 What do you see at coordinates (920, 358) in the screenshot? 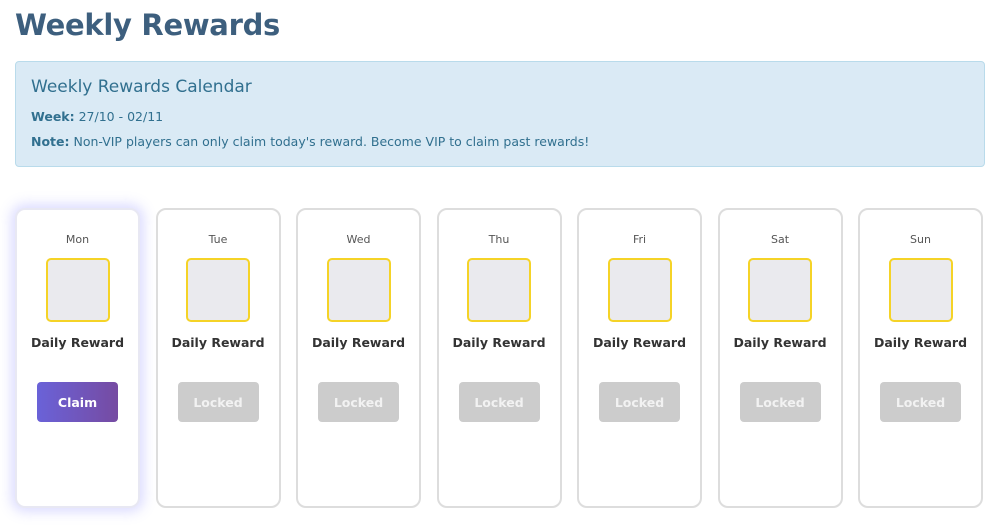
I see `day-card-sun: Sun Daily Reward Locked` at bounding box center [920, 358].